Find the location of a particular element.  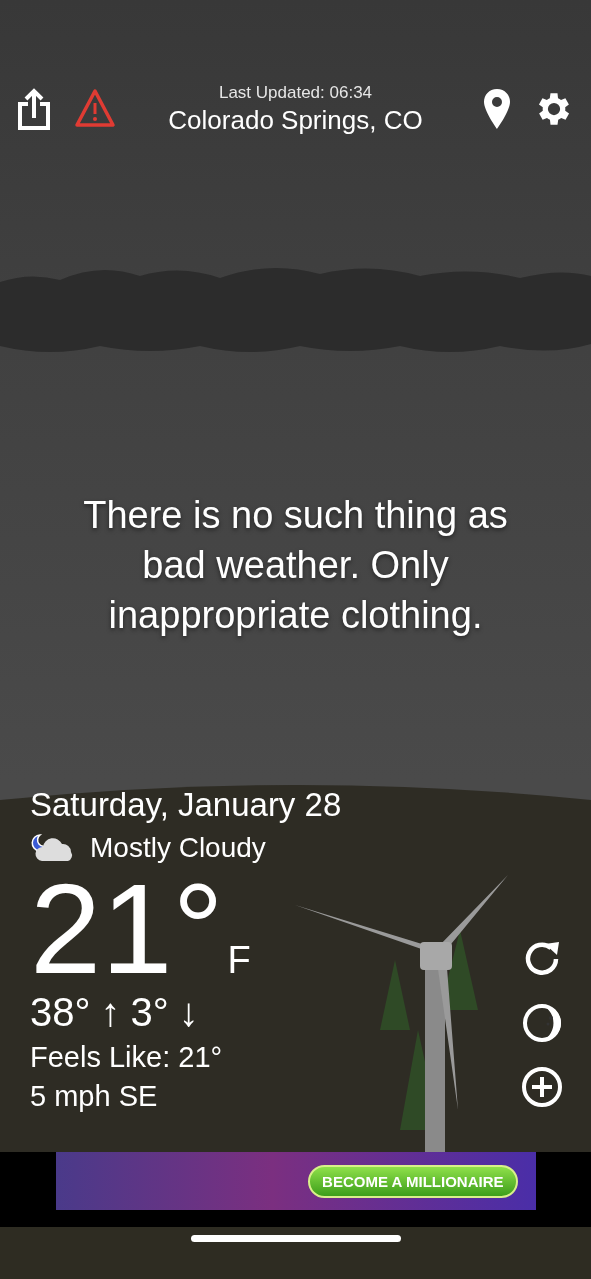

temperature-unit: F is located at coordinates (239, 960).